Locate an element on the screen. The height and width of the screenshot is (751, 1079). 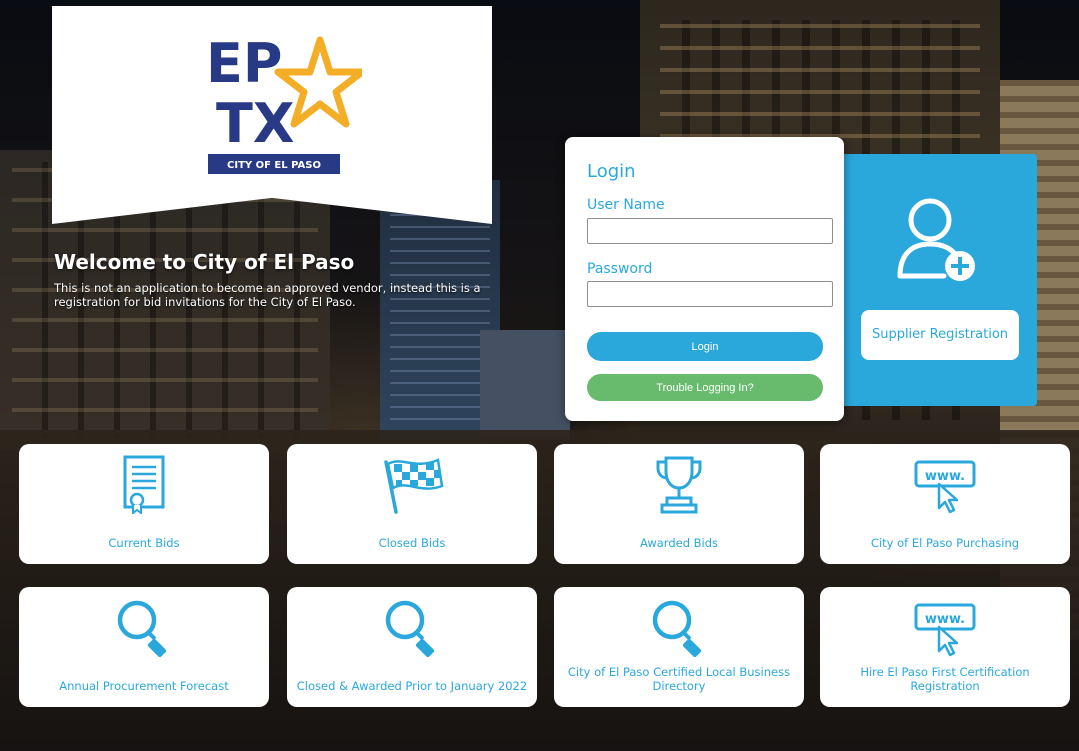
login-title: Login is located at coordinates (611, 171).